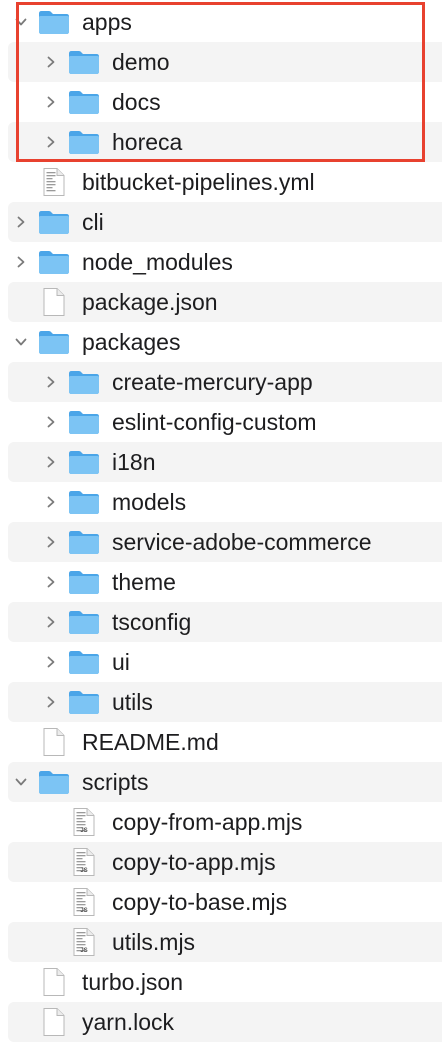 This screenshot has height=1050, width=442. Describe the element at coordinates (225, 142) in the screenshot. I see `folder-row-horeca: horeca` at that location.